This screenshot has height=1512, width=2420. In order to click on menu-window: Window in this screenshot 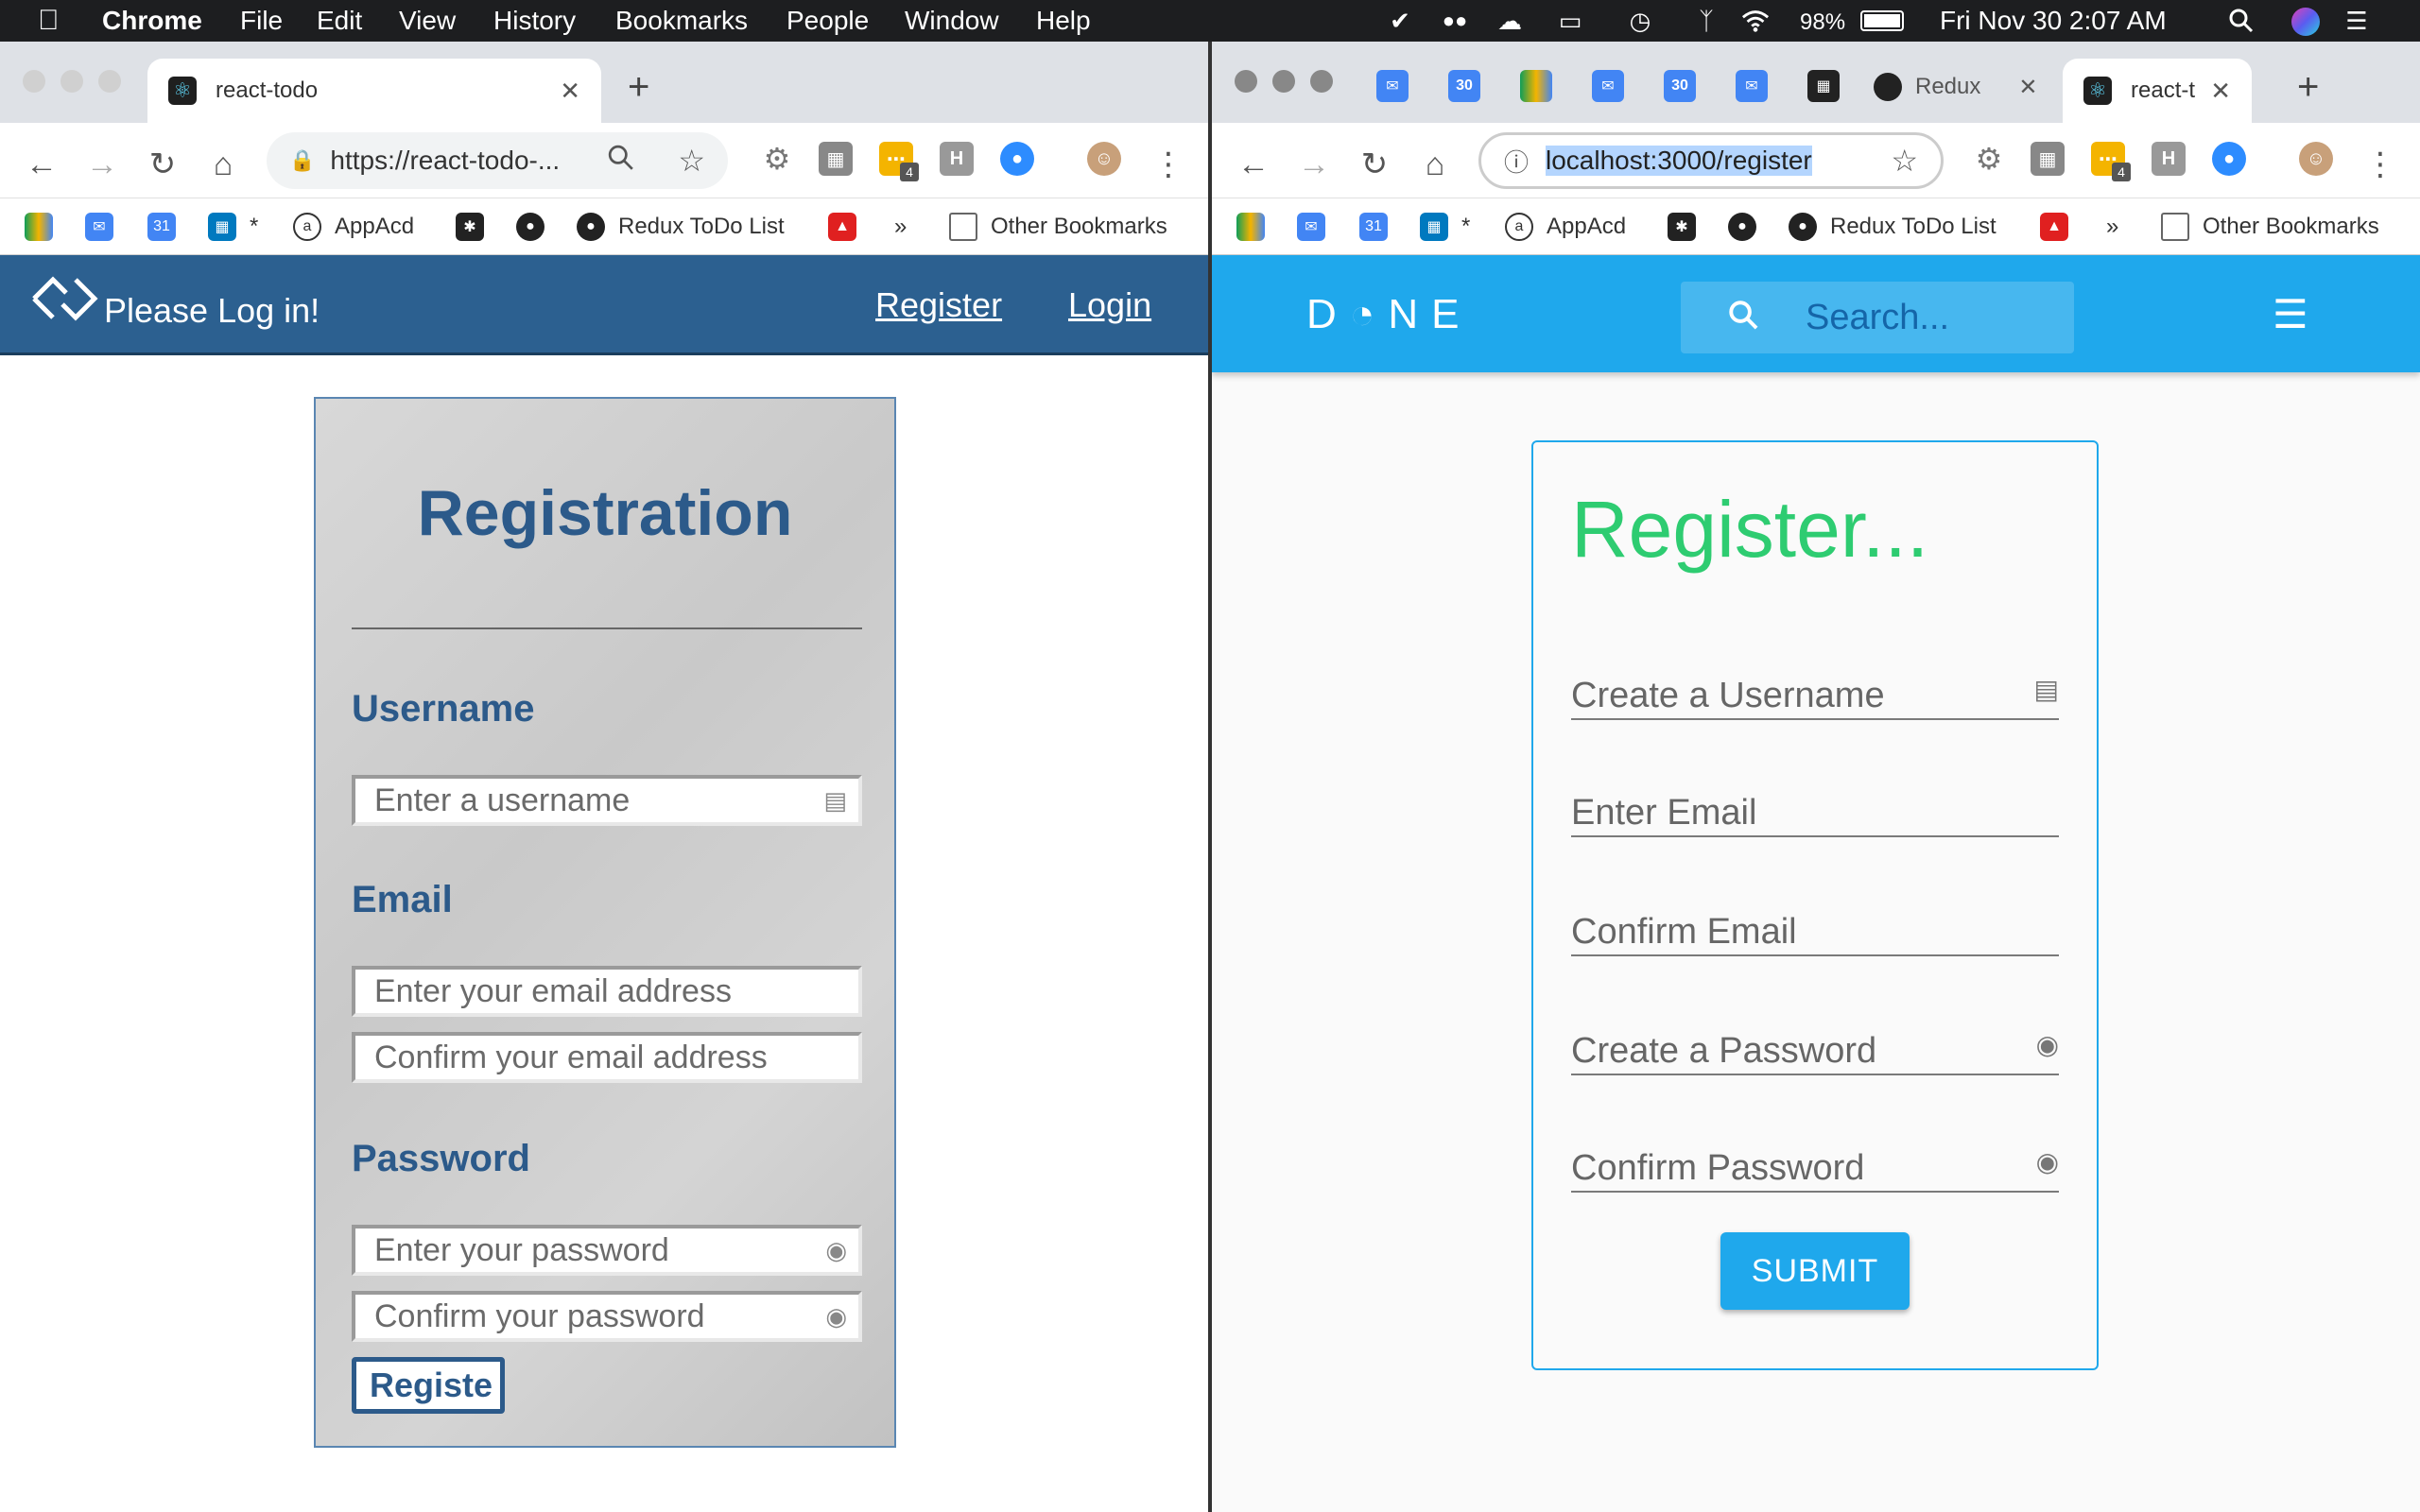, I will do `click(952, 21)`.